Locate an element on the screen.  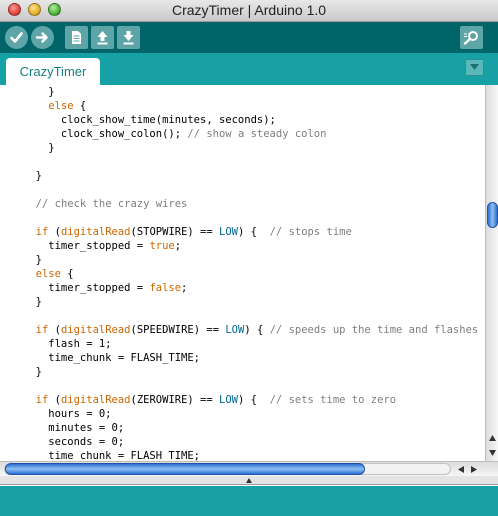
horizontal-scroll-thumb is located at coordinates (185, 469).